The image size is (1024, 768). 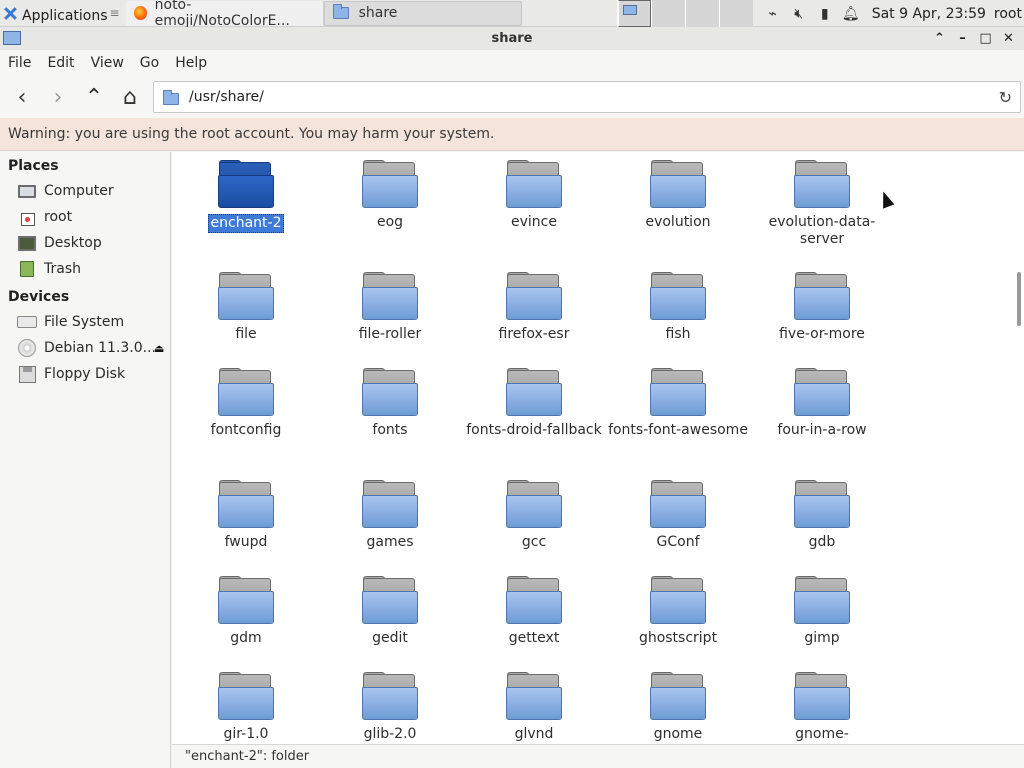 I want to click on folder-item: gir-1.0, so click(x=246, y=703).